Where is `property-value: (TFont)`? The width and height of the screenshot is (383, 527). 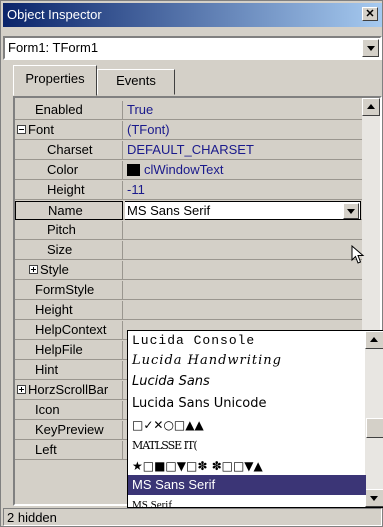
property-value: (TFont) is located at coordinates (243, 130).